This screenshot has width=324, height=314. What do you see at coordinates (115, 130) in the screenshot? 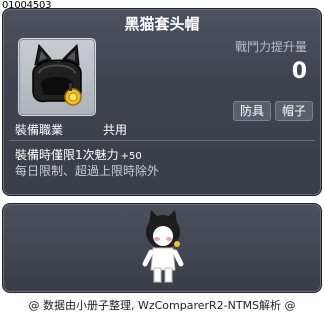
I see `required-job-value: 共用` at bounding box center [115, 130].